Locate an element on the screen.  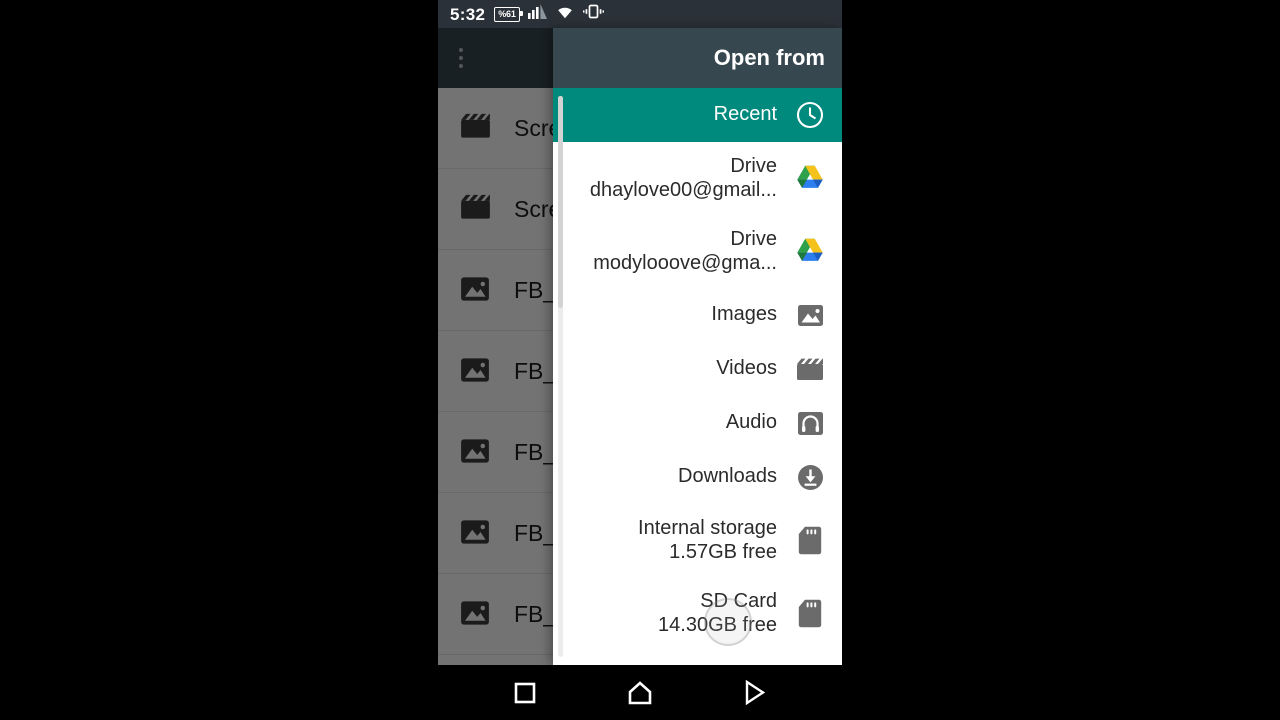
drawer-item-label: SD Card is located at coordinates (738, 600).